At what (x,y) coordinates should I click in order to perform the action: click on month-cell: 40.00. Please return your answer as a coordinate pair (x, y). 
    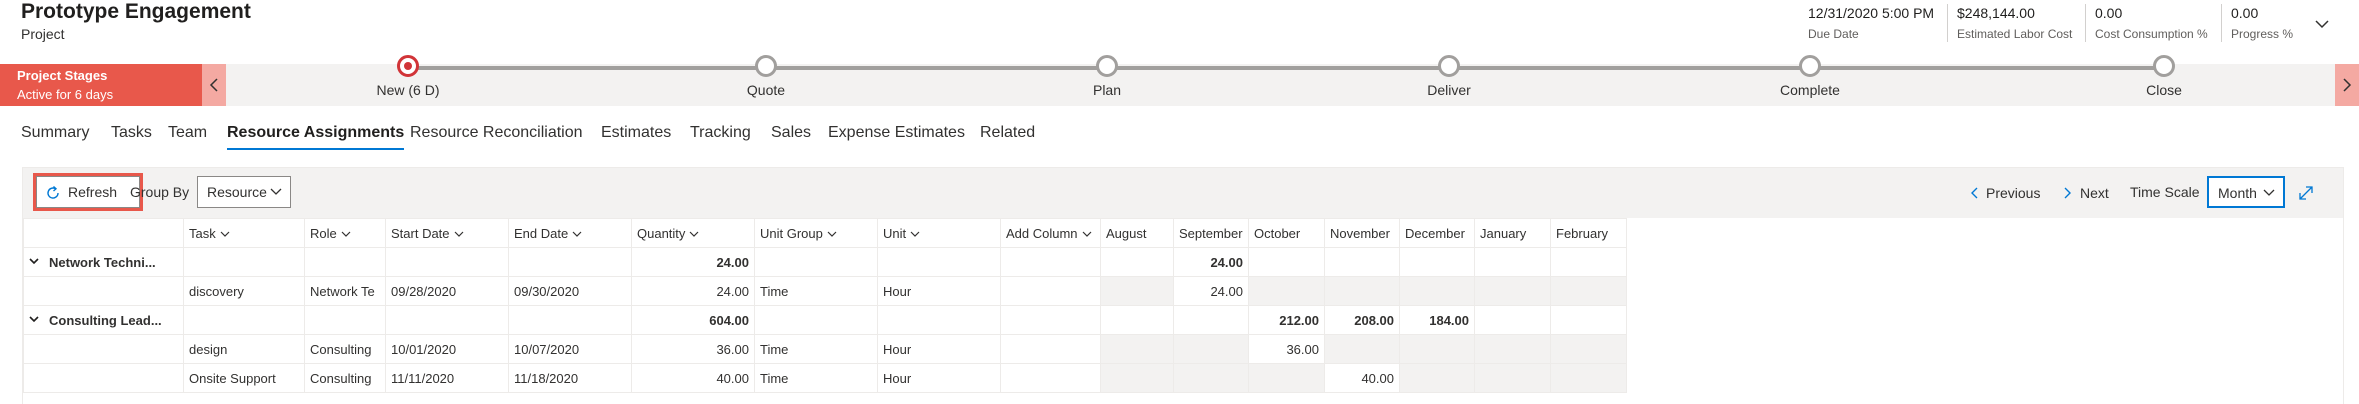
    Looking at the image, I should click on (1362, 378).